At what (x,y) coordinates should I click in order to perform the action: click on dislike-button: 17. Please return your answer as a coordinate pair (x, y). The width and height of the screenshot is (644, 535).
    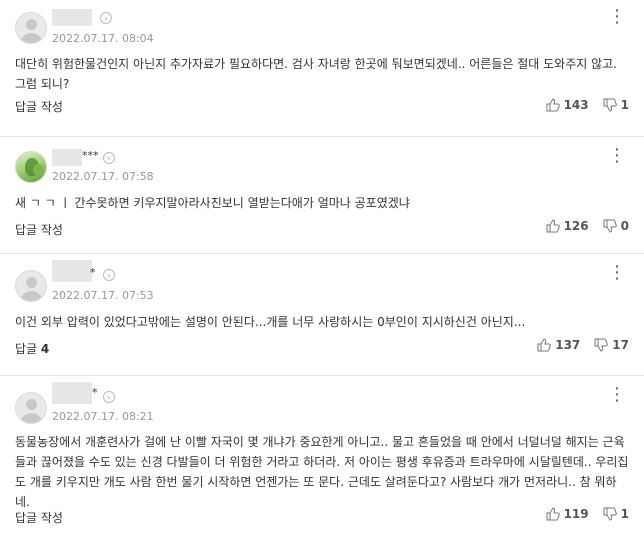
    Looking at the image, I should click on (611, 345).